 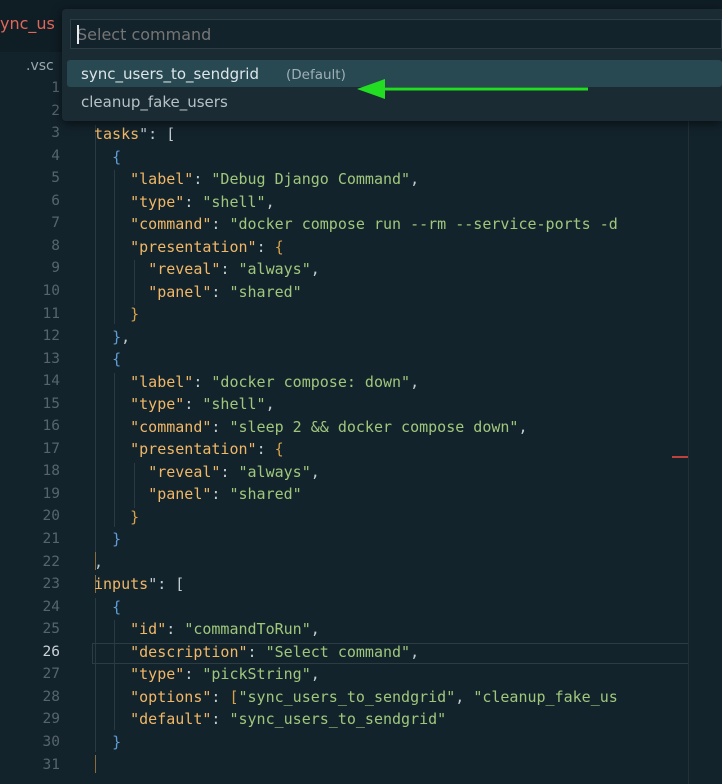 I want to click on code-string: "sleep 2 && docker compose down", so click(x=374, y=427).